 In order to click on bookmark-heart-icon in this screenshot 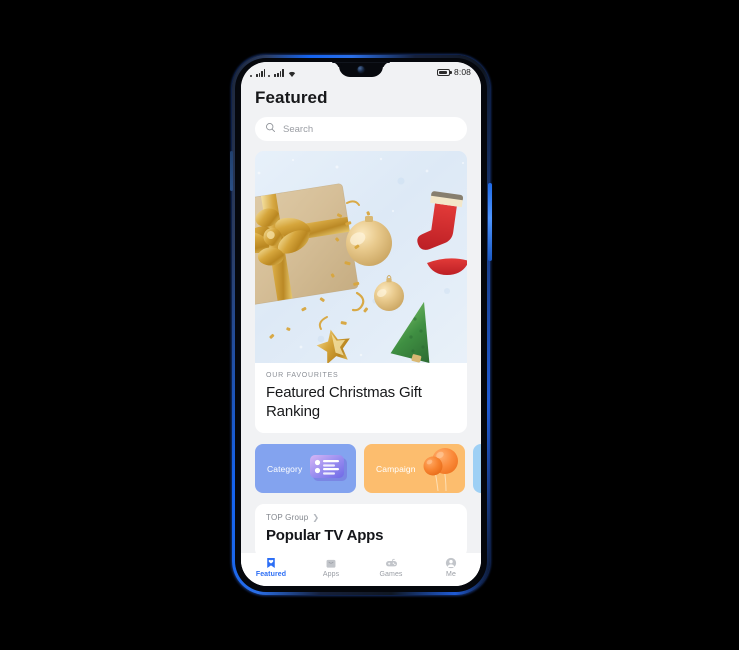, I will do `click(271, 562)`.